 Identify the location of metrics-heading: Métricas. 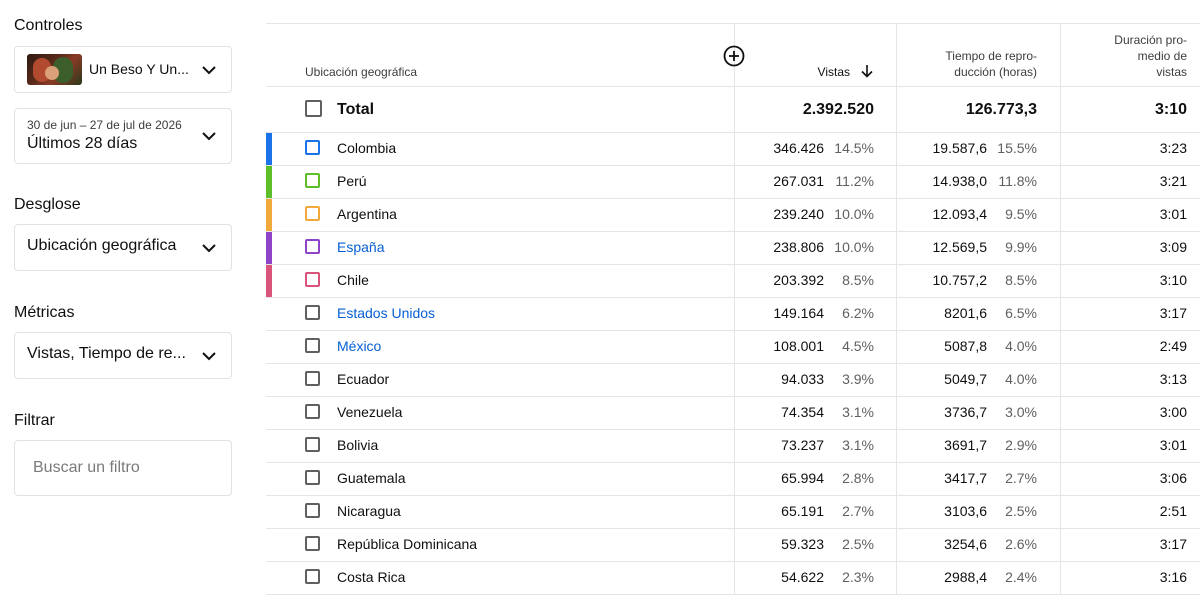
(44, 312).